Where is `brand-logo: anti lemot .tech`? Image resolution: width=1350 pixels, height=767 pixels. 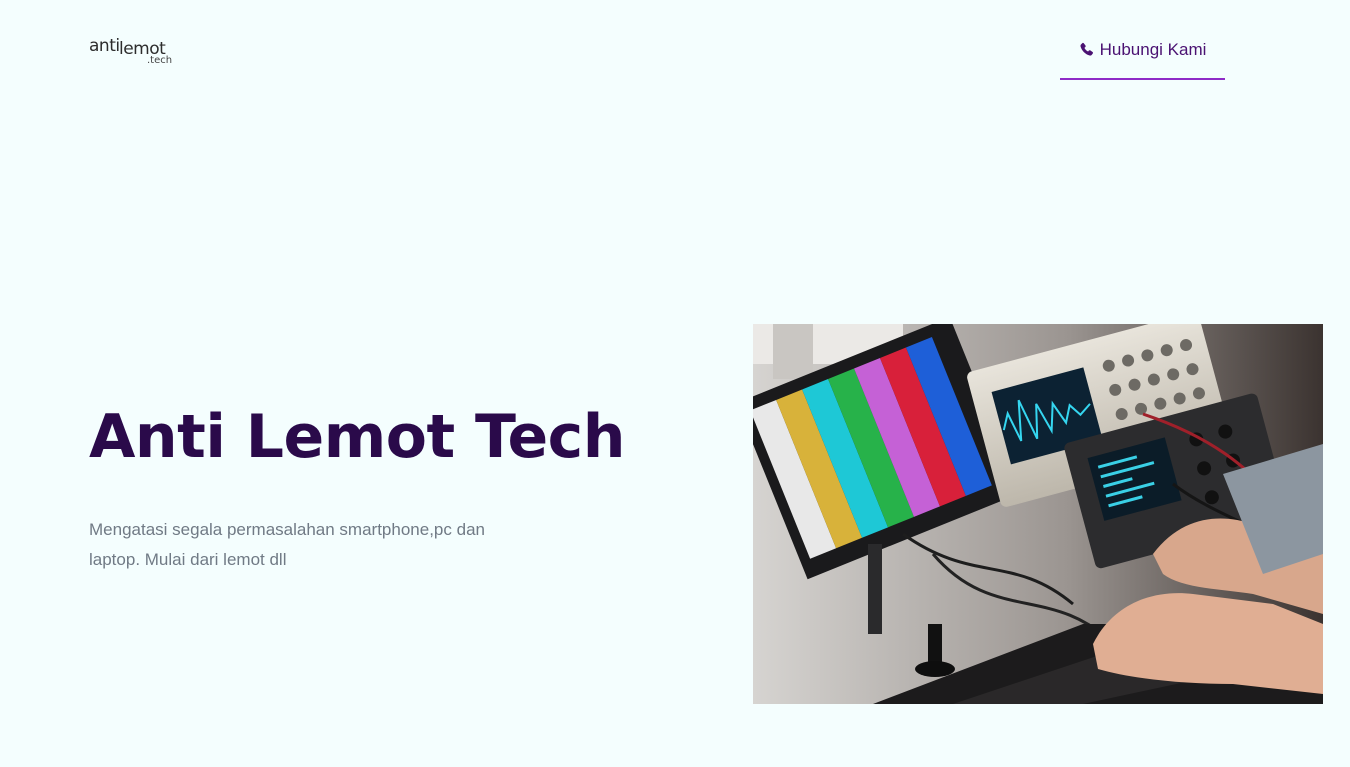
brand-logo: anti lemot .tech is located at coordinates (134, 53).